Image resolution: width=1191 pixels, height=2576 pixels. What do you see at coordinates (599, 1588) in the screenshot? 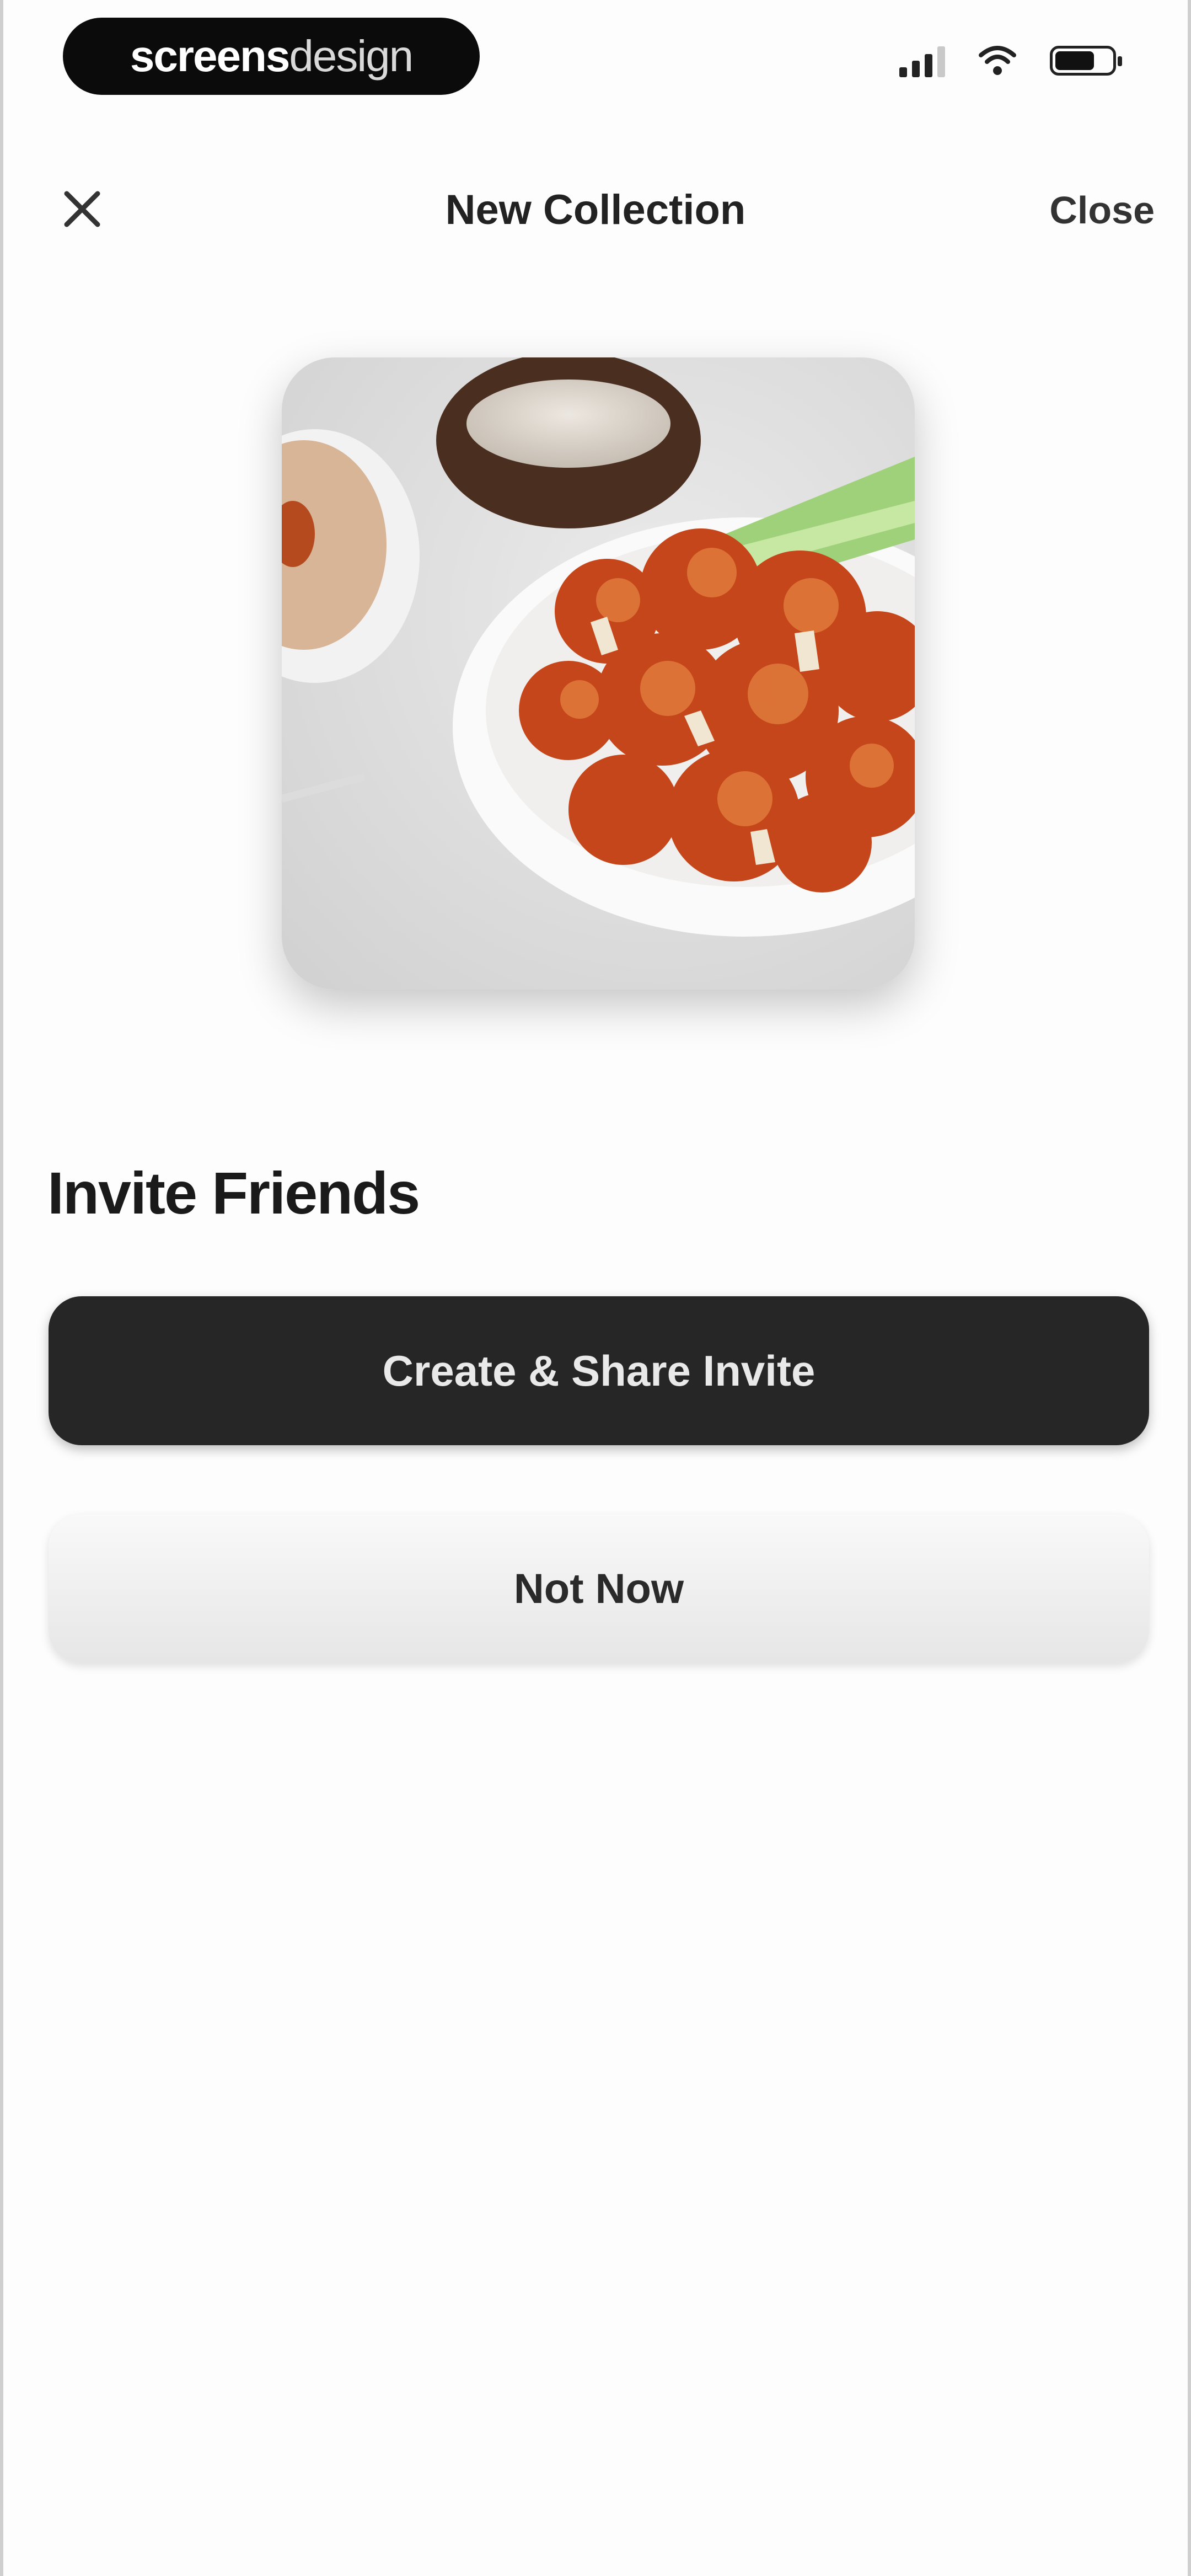
I see `not-now-button: Not Now` at bounding box center [599, 1588].